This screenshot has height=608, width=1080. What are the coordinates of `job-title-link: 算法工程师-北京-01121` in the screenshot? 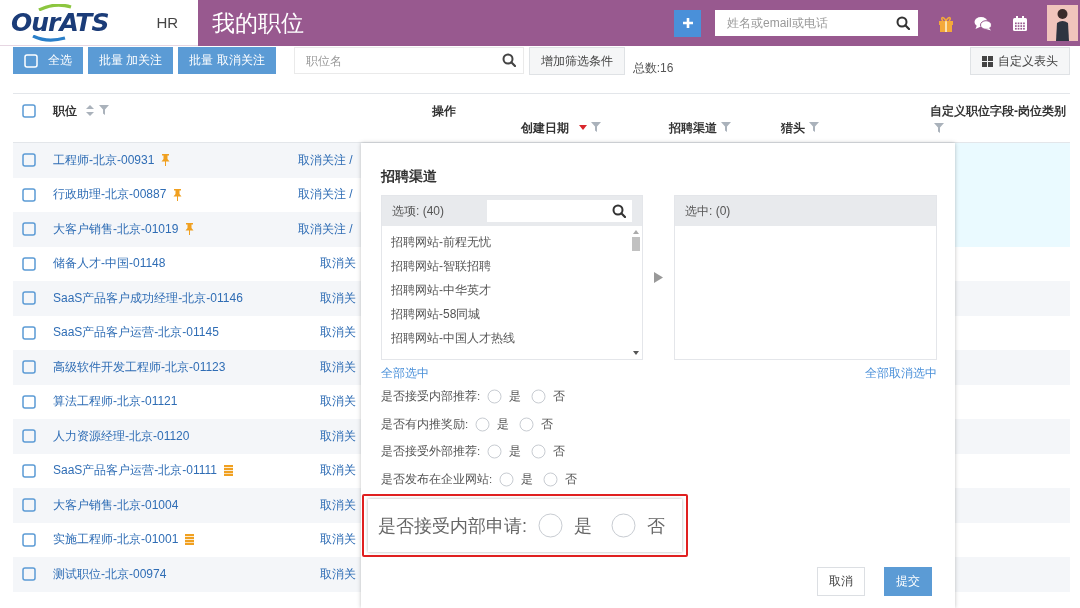 It's located at (115, 402).